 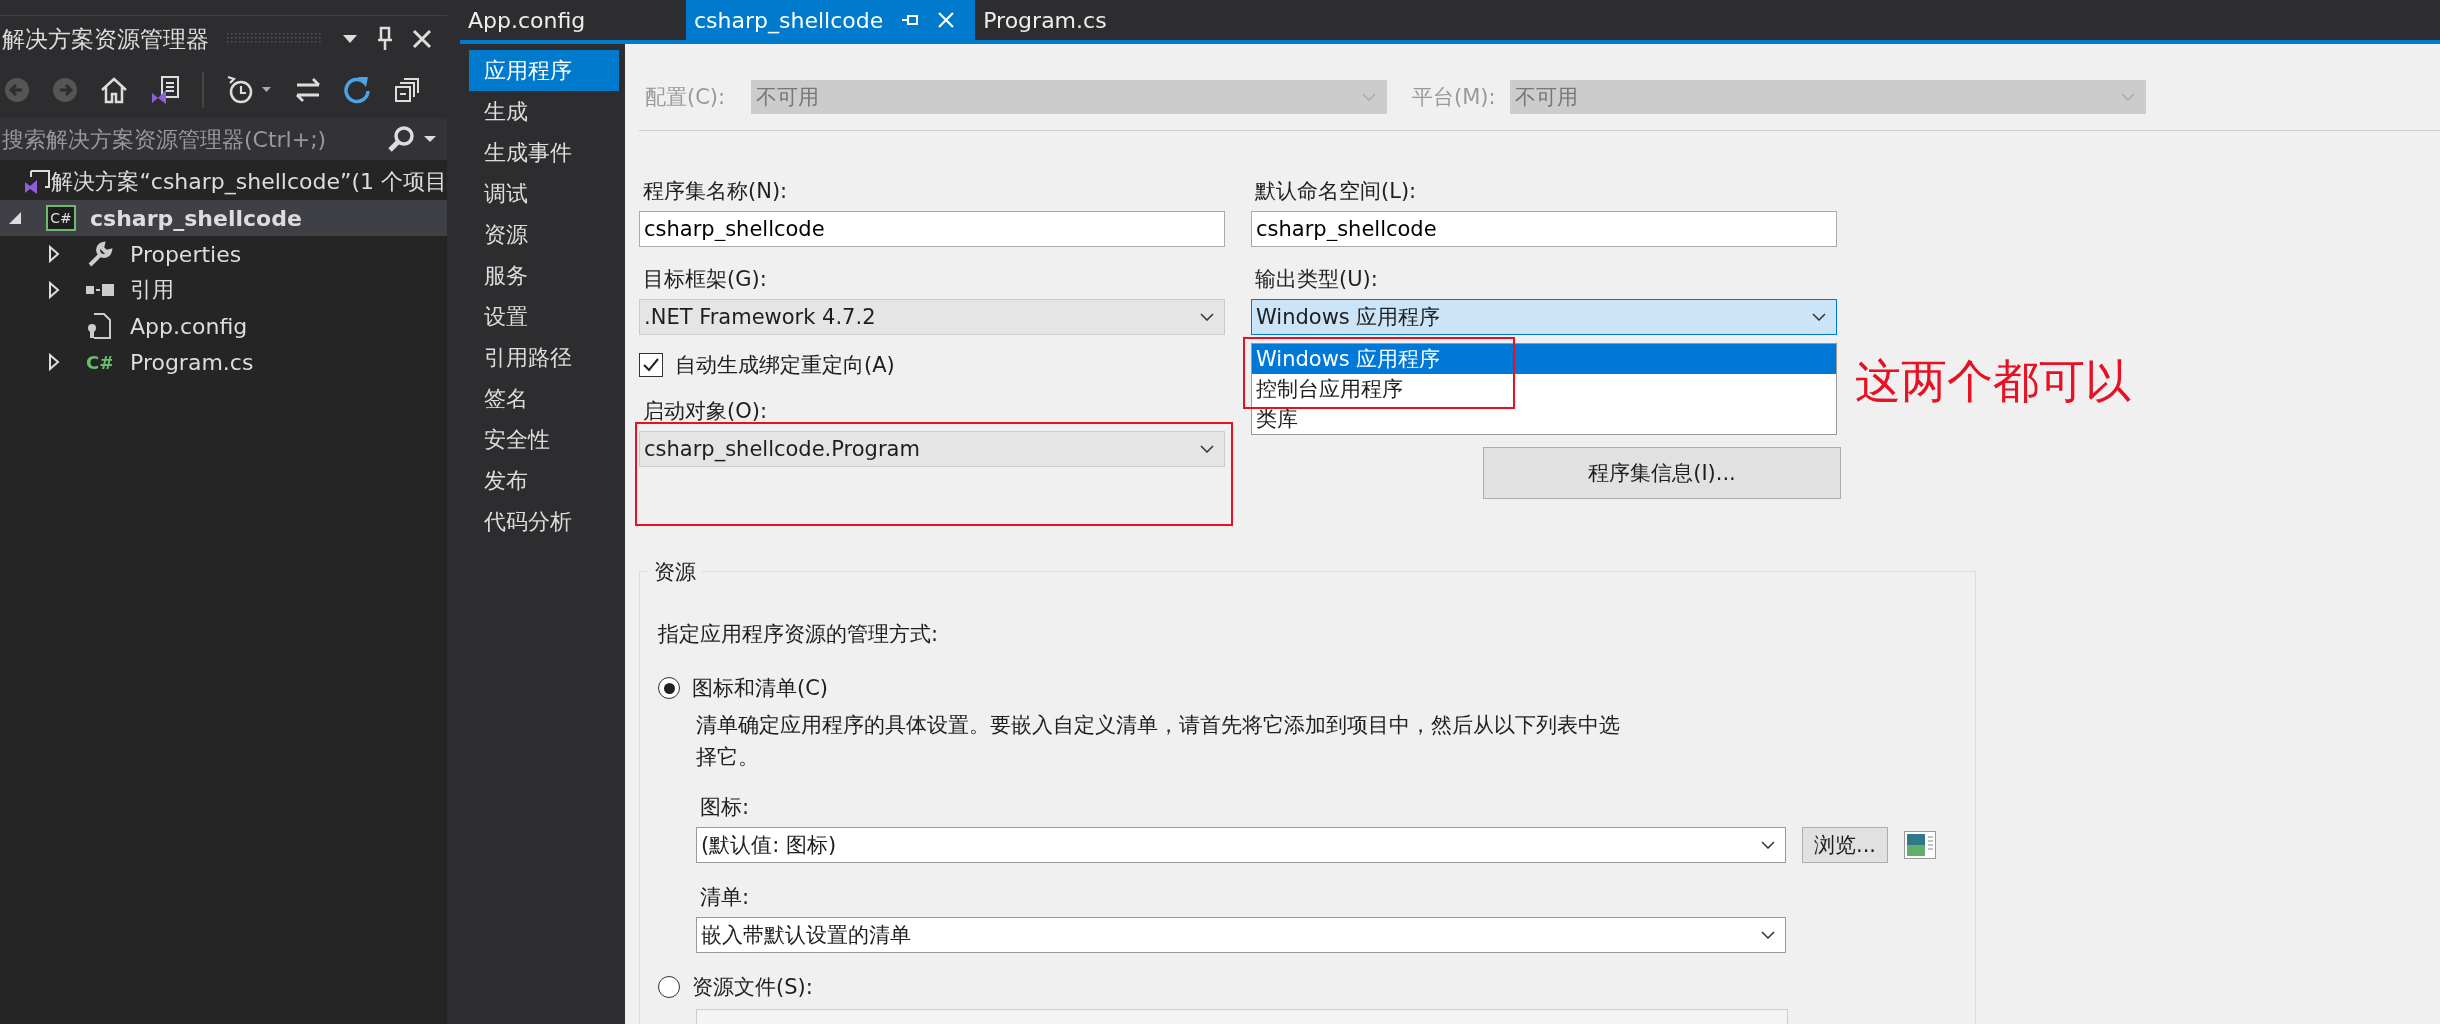 What do you see at coordinates (100, 290) in the screenshot?
I see `references-icon` at bounding box center [100, 290].